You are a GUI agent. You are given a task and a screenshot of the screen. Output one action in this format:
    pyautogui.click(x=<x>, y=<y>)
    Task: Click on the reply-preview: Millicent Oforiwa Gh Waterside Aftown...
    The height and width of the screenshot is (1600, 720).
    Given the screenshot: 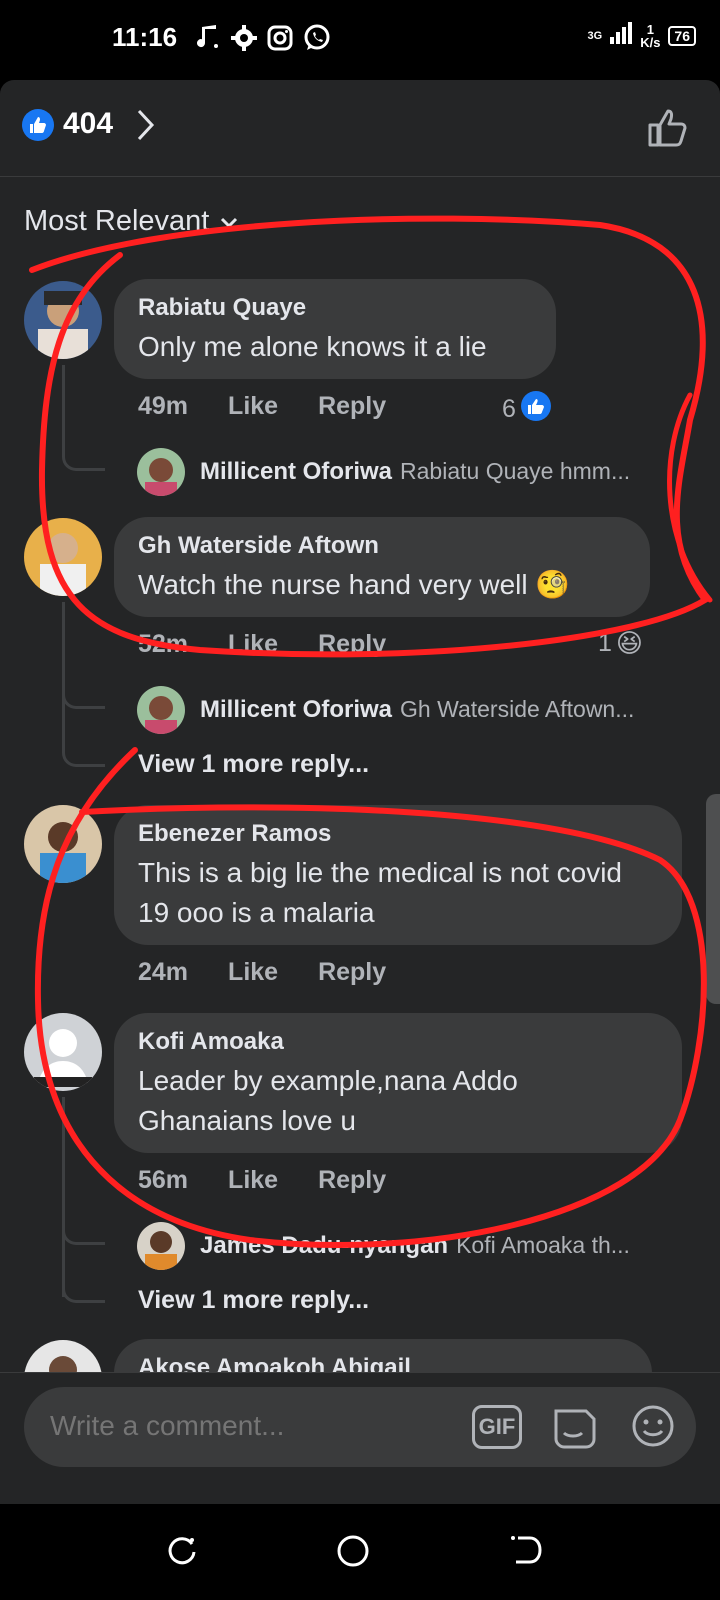 What is the action you would take?
    pyautogui.click(x=417, y=710)
    